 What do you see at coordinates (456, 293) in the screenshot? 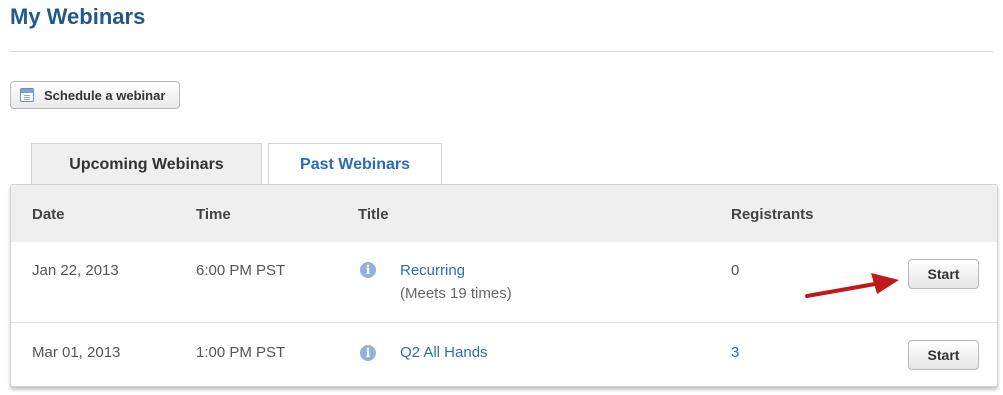
I see `webinar-recurrence: (Meets 19 times)` at bounding box center [456, 293].